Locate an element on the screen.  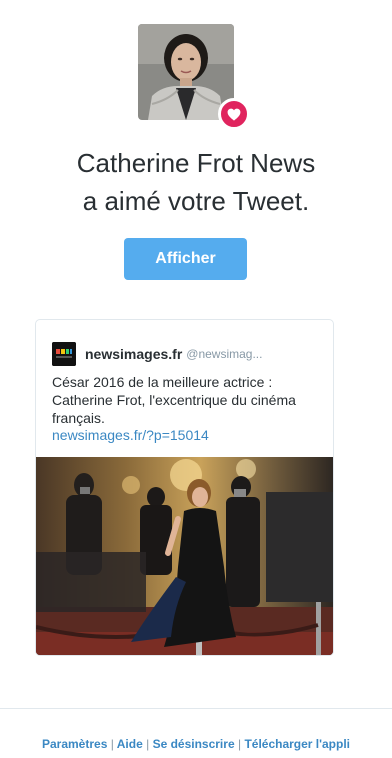
footer-link-unsubscribe: Se désinscrire is located at coordinates (194, 744).